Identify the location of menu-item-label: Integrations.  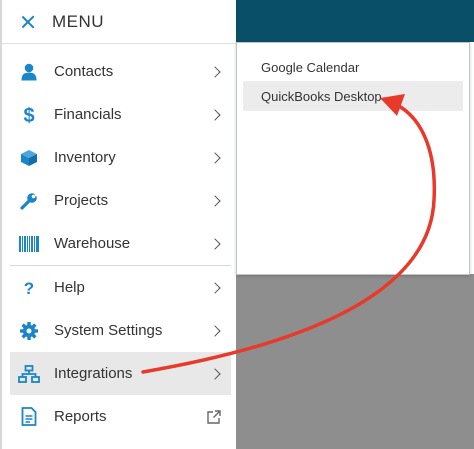
(93, 373).